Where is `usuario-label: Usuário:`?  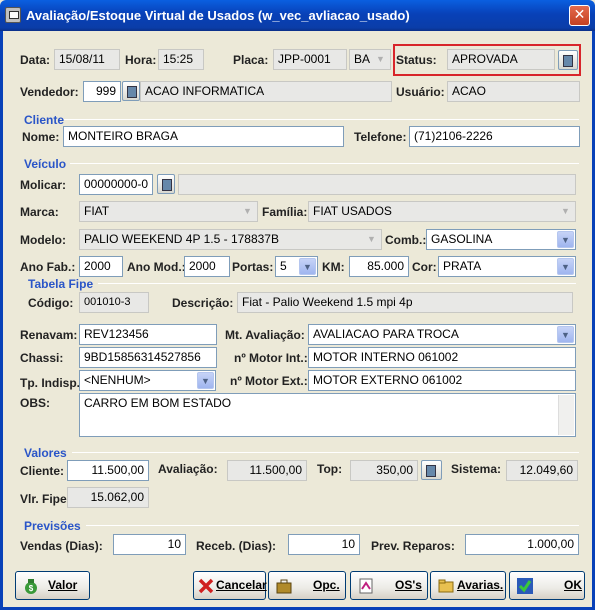
usuario-label: Usuário: is located at coordinates (420, 92).